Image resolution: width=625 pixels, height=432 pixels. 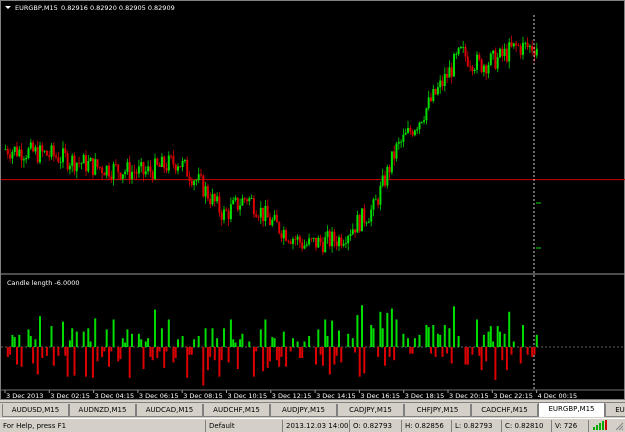 What do you see at coordinates (236, 410) in the screenshot?
I see `tab-audchf-m15: AUDCHF,M15` at bounding box center [236, 410].